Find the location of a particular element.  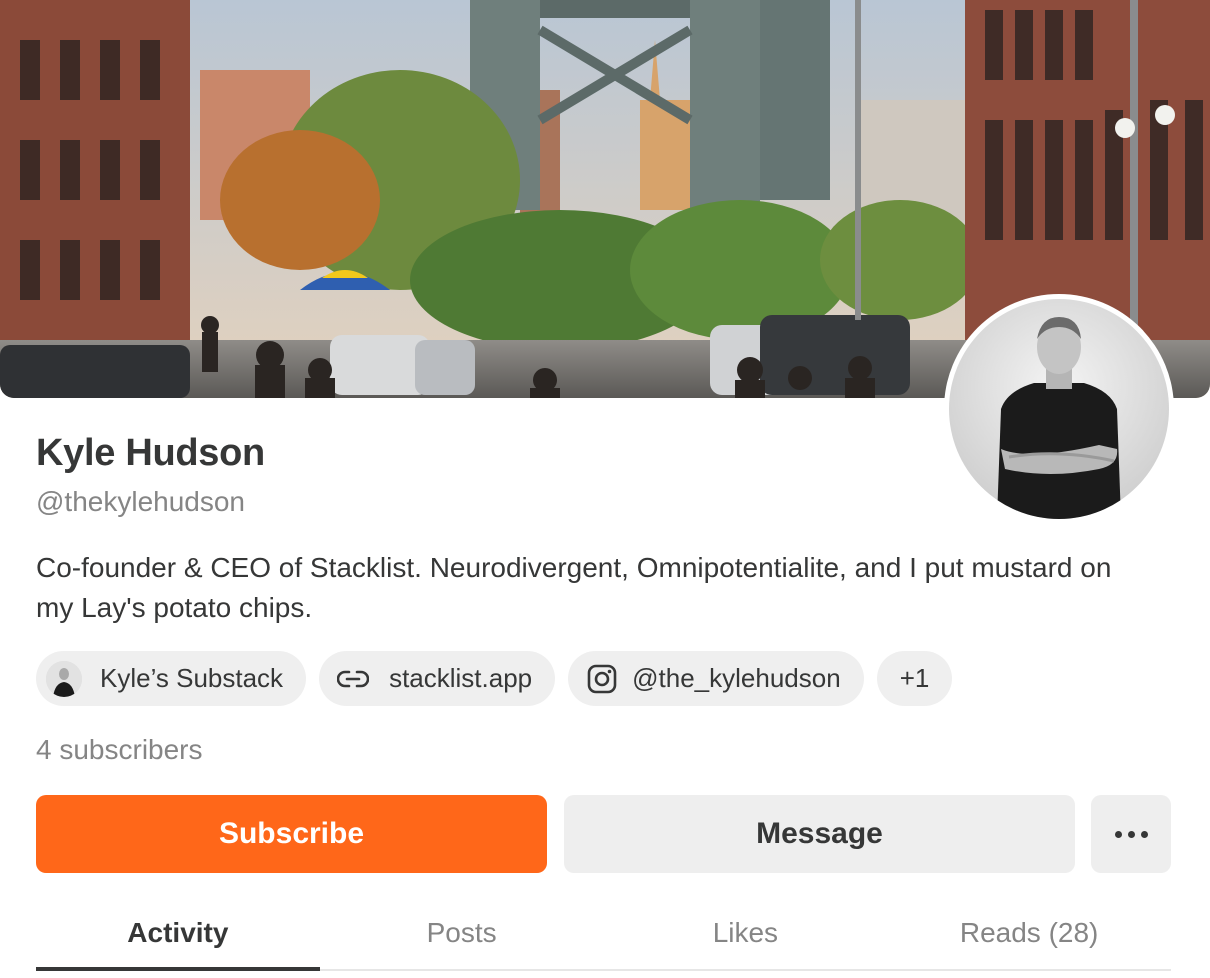

instagram-link-chip: @the_kylehudson is located at coordinates (716, 678).